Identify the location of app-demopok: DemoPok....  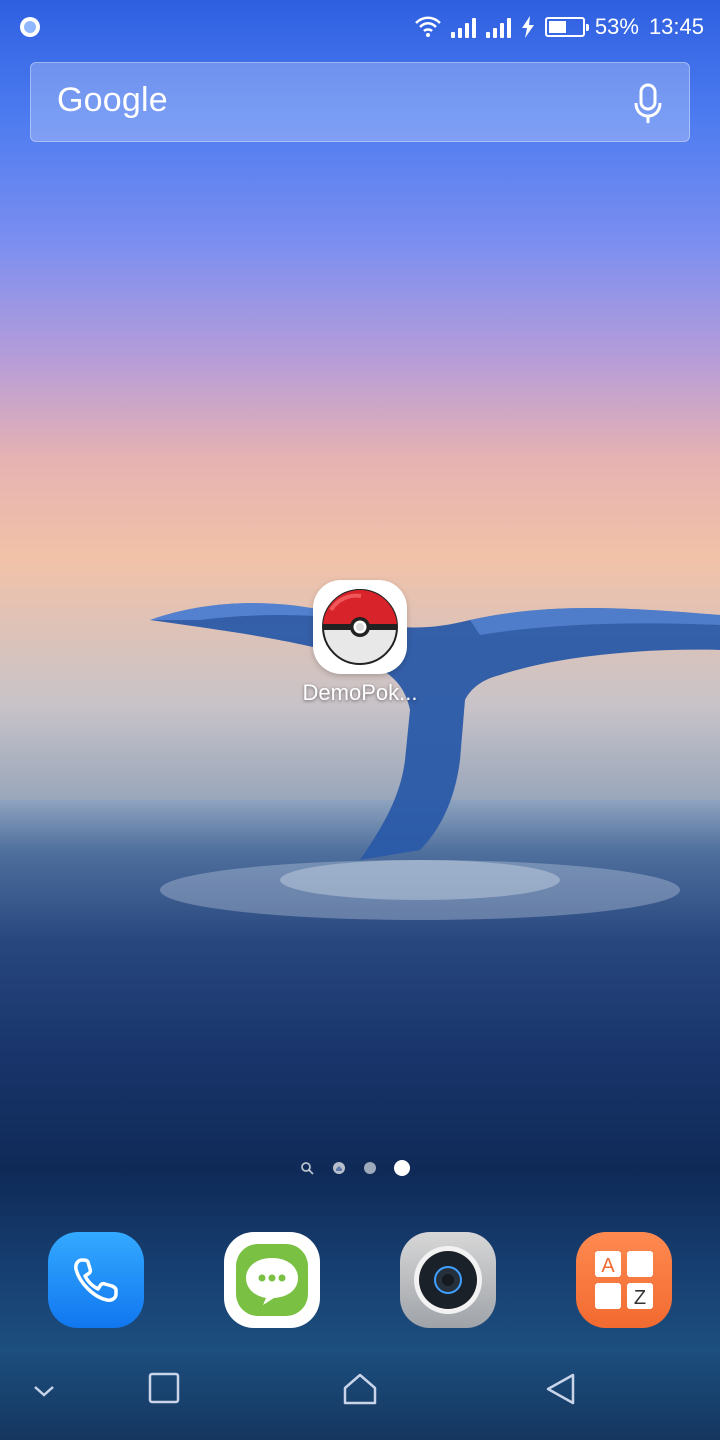
(360, 643).